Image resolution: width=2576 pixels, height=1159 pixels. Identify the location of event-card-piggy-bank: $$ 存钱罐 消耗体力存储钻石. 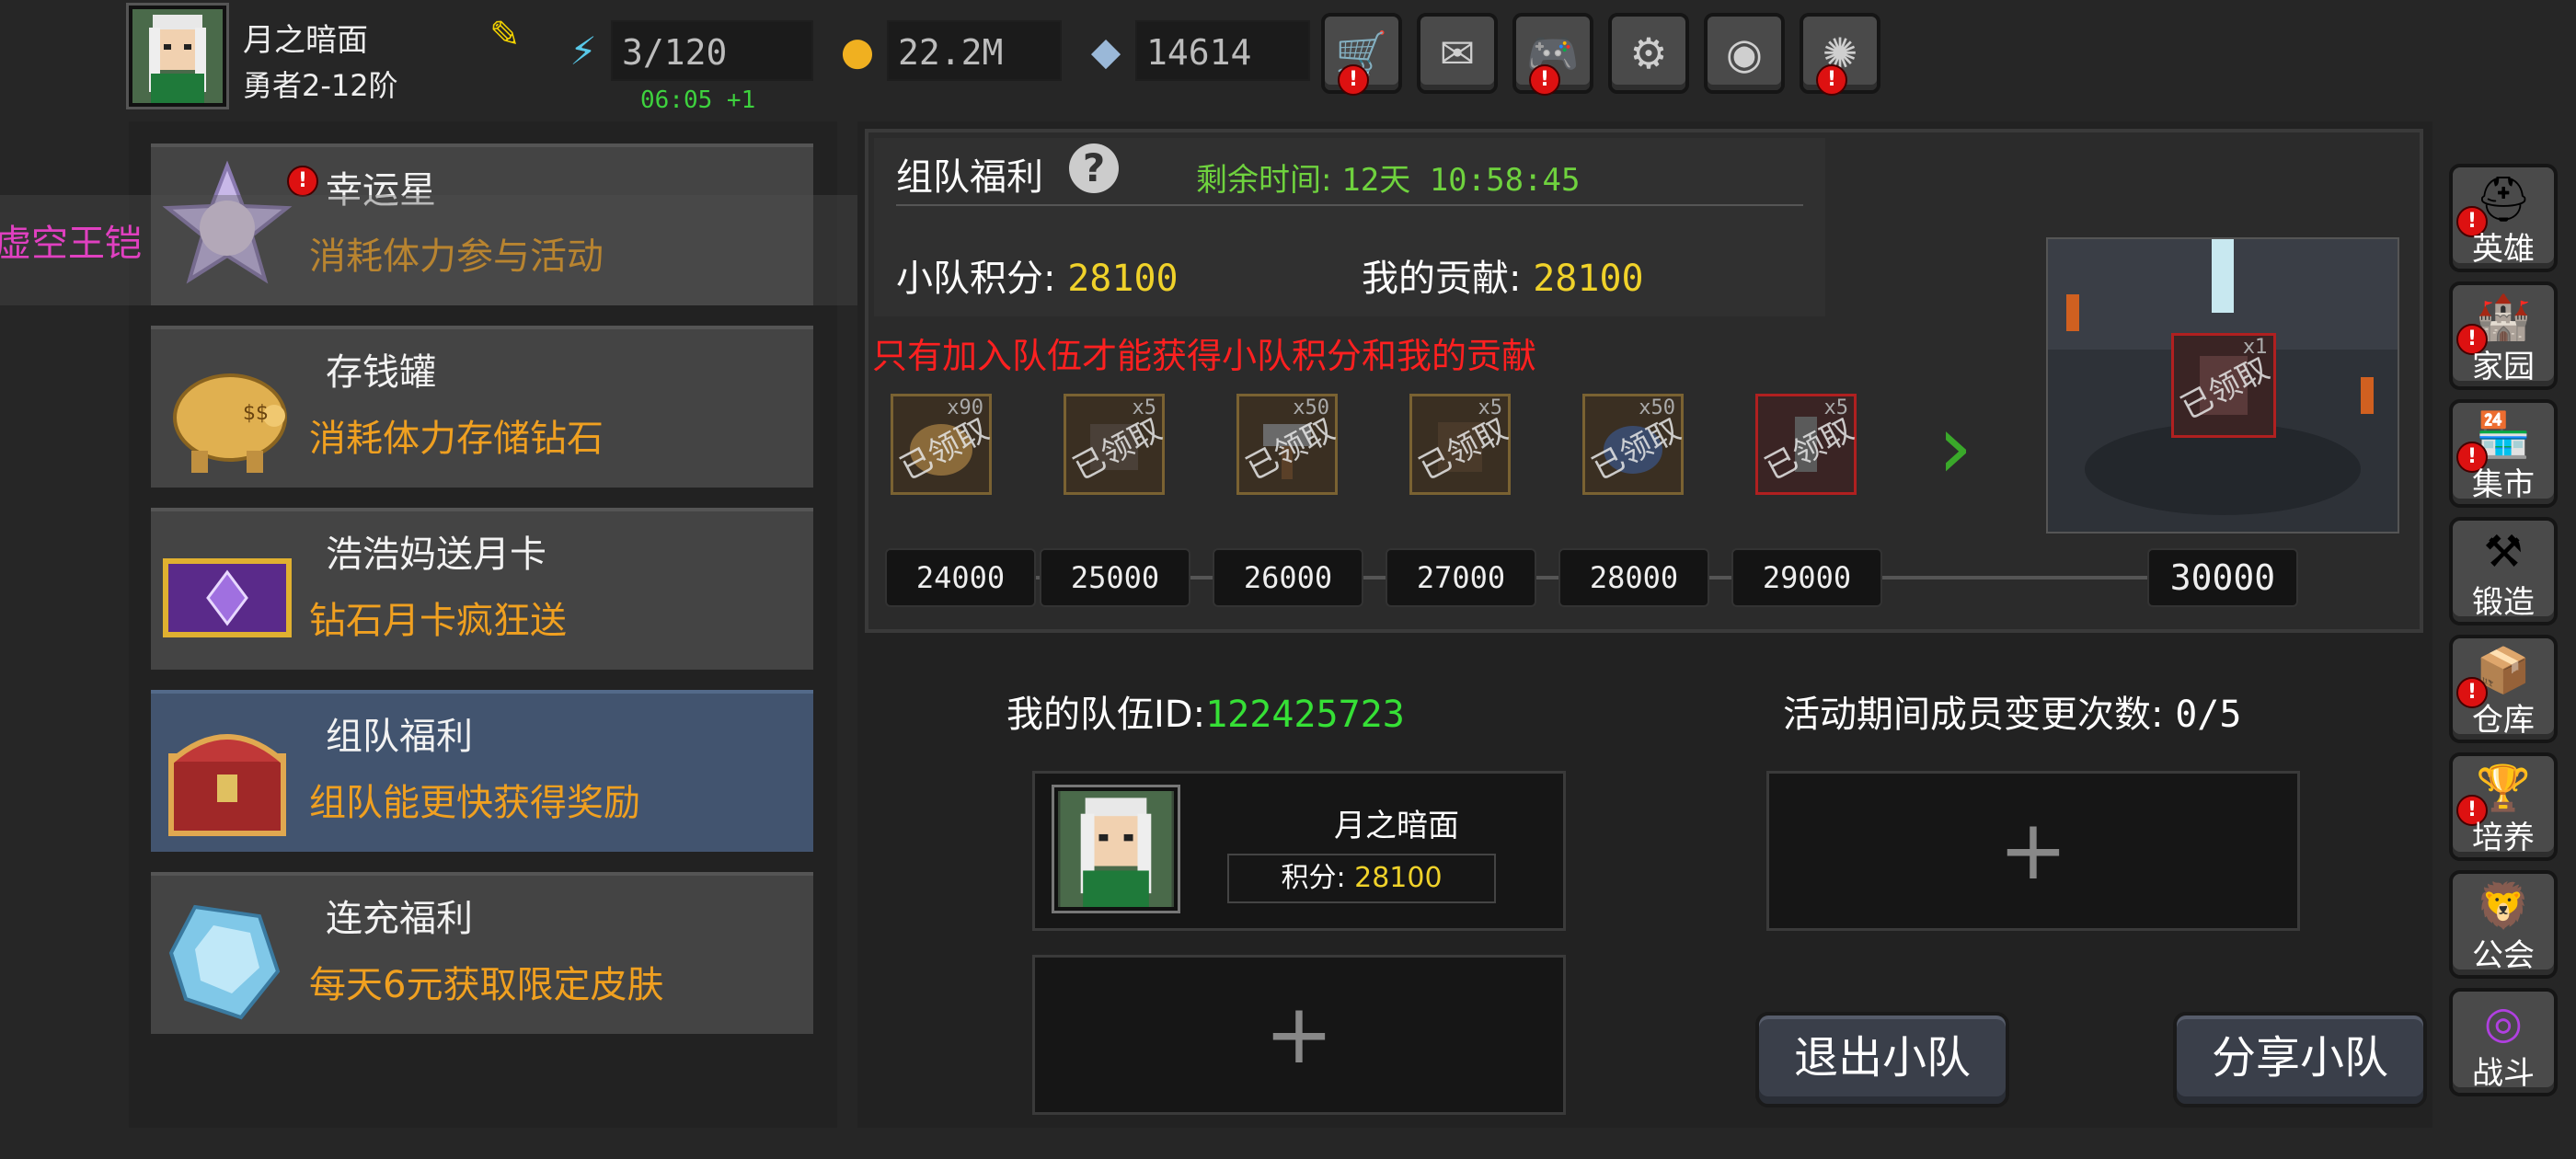
(482, 407).